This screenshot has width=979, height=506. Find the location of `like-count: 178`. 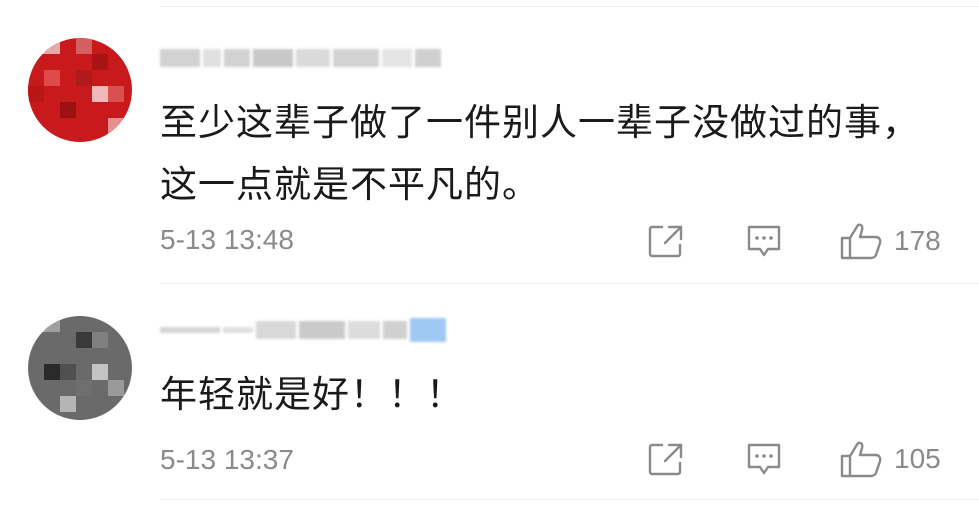

like-count: 178 is located at coordinates (917, 240).